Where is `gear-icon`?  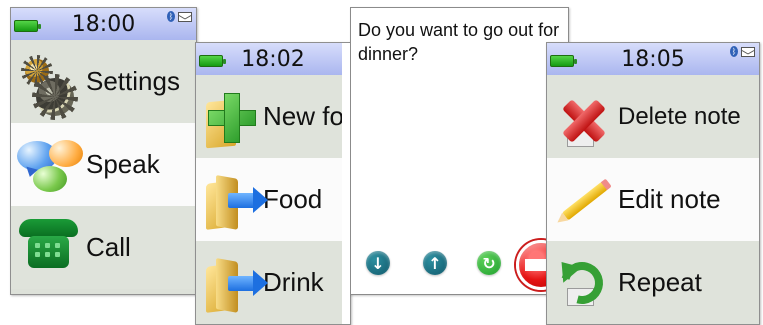
gear-icon is located at coordinates (51, 86).